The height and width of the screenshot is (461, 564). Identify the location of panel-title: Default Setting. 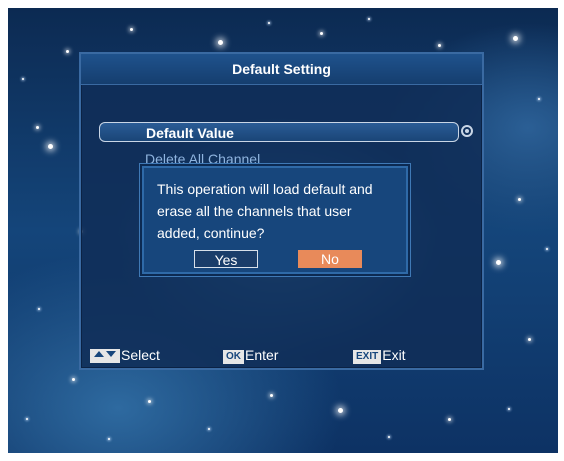
(281, 69).